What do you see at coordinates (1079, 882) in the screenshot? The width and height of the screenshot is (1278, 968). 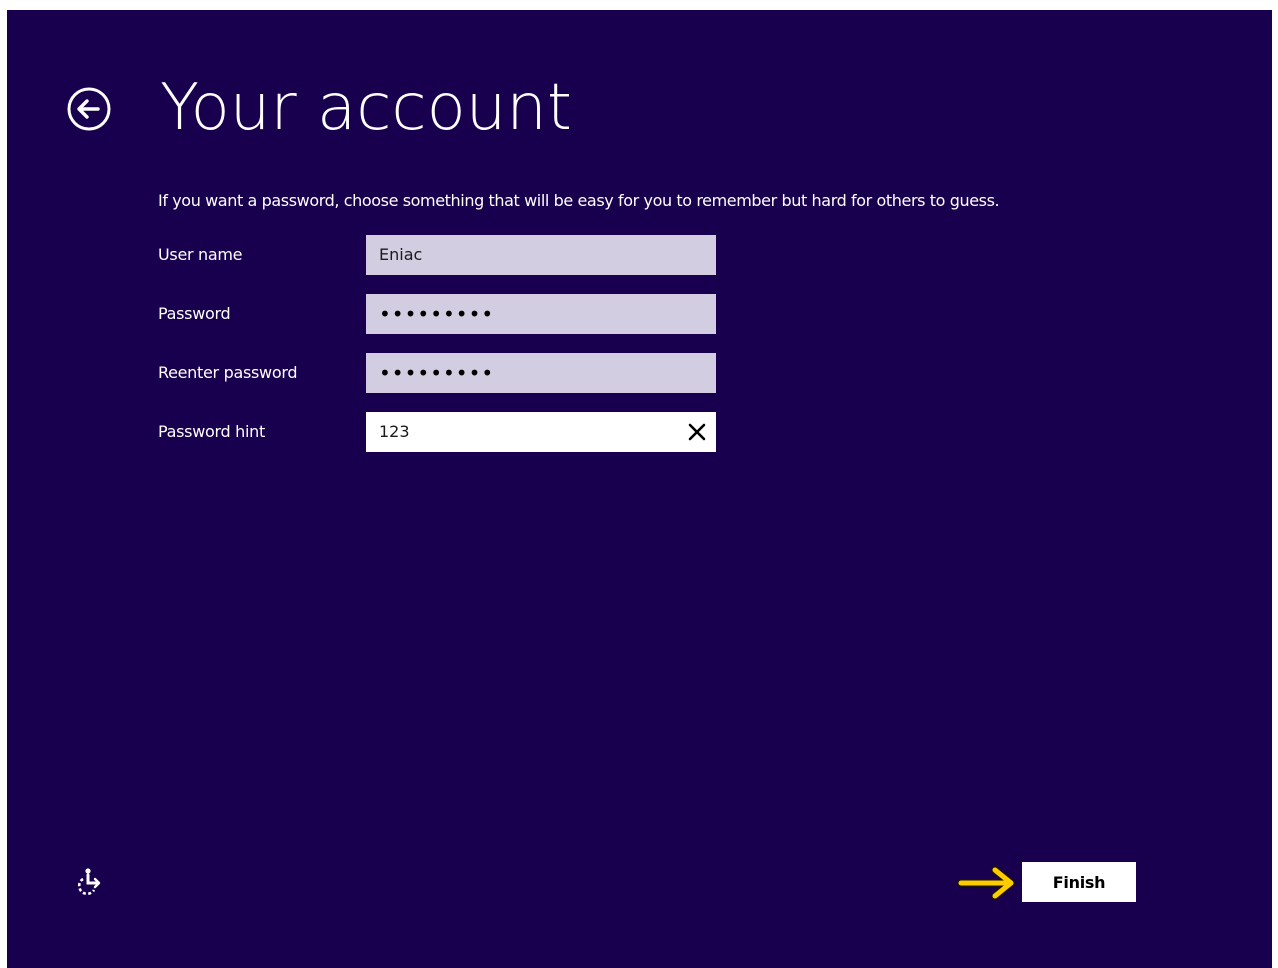 I see `finish-button: Finish` at bounding box center [1079, 882].